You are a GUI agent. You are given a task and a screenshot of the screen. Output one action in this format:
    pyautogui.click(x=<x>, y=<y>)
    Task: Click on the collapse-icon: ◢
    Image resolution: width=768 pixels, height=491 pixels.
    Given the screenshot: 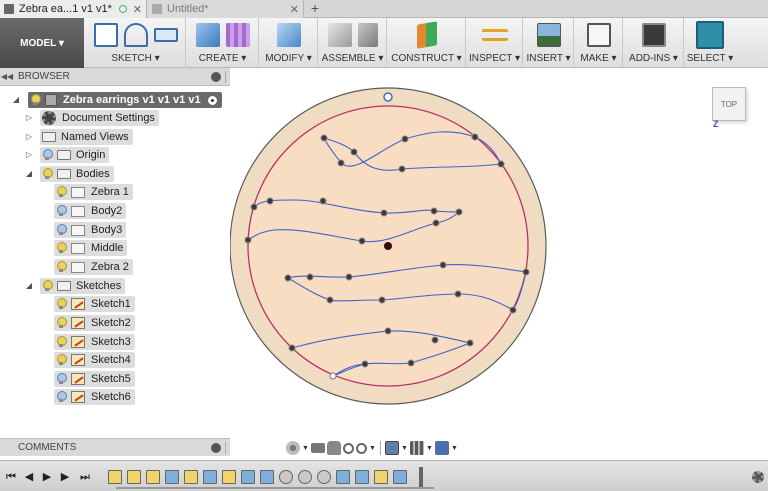 What is the action you would take?
    pyautogui.click(x=29, y=286)
    